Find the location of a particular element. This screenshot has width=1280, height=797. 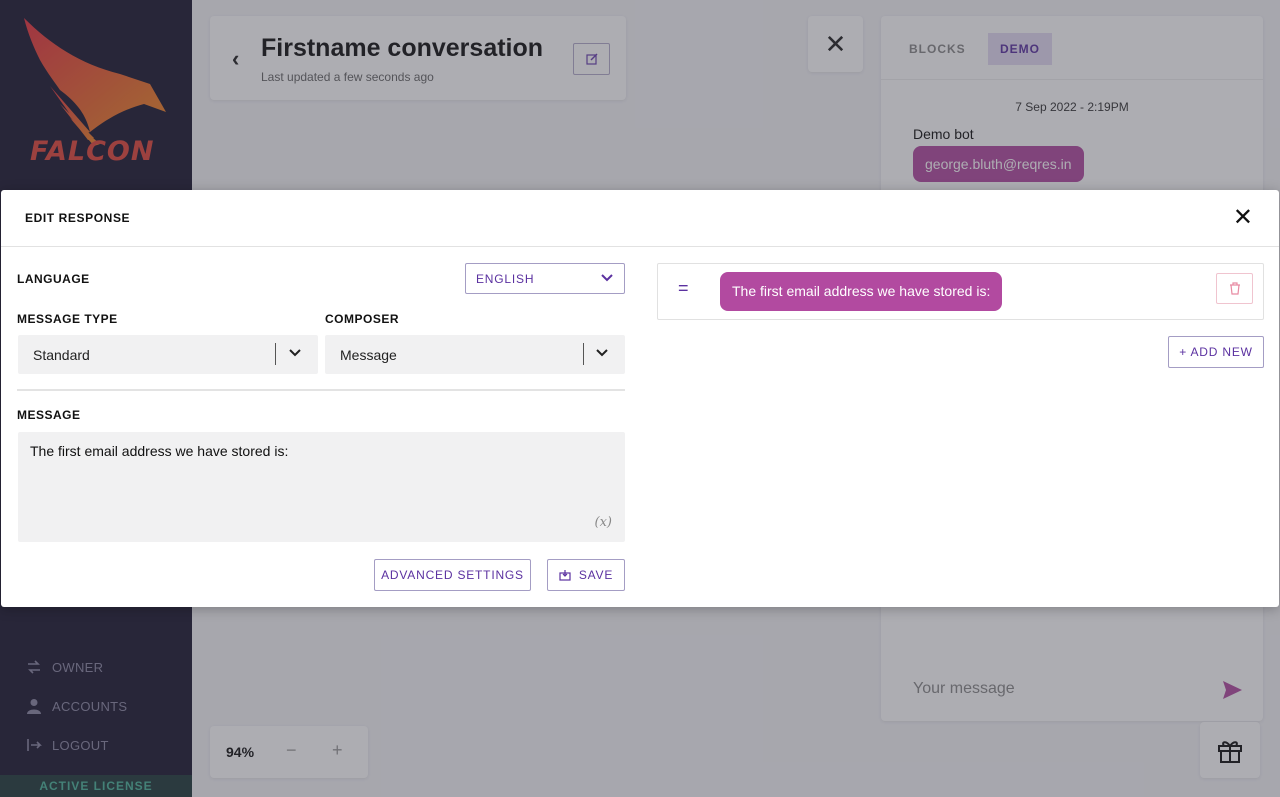

message-type-select: Standard is located at coordinates (168, 354).